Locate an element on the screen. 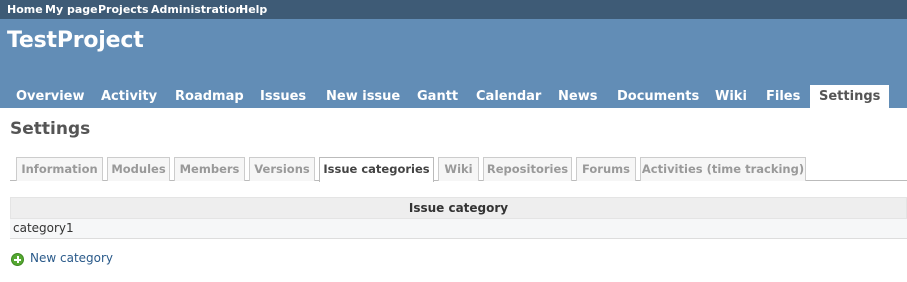  tab-activities-time-tracking: Activities (time tracking) is located at coordinates (723, 169).